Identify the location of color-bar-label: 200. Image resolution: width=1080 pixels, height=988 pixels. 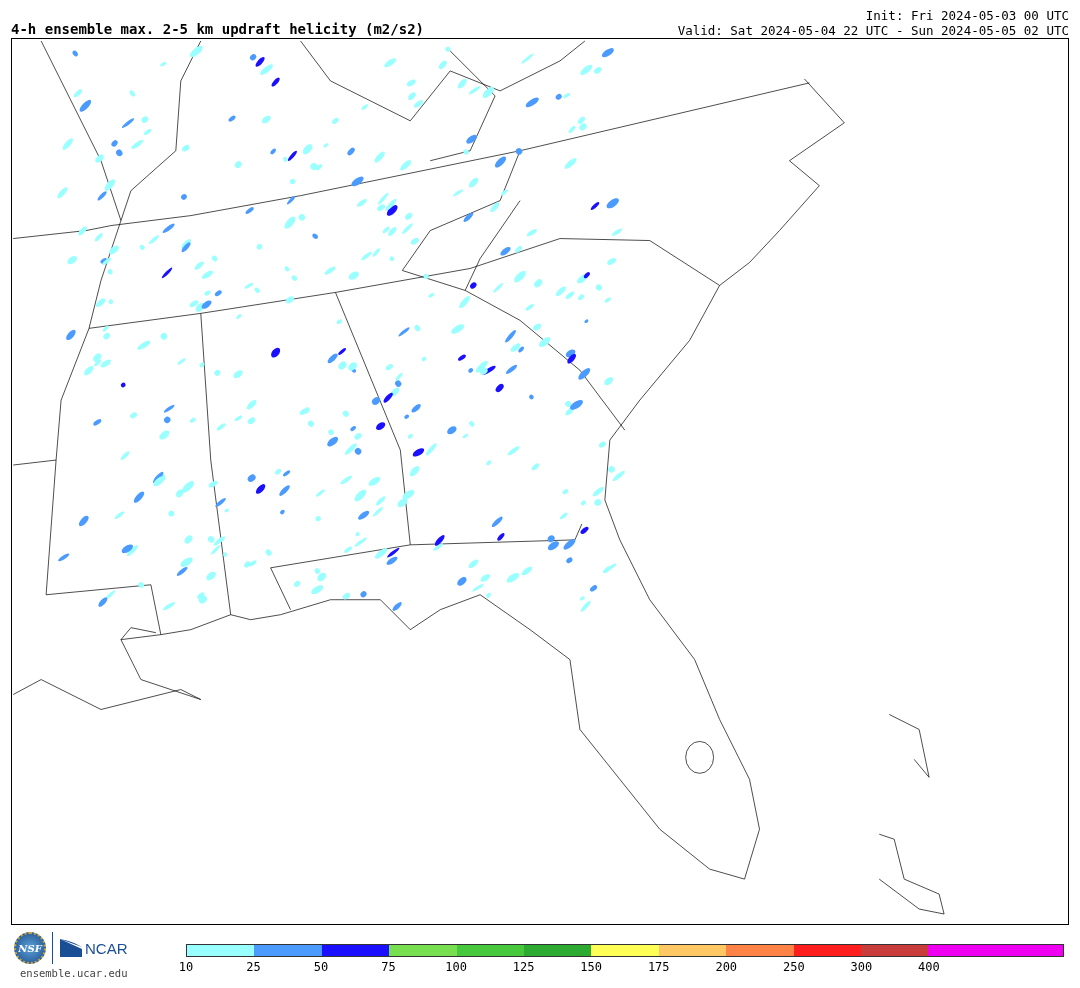
(726, 967).